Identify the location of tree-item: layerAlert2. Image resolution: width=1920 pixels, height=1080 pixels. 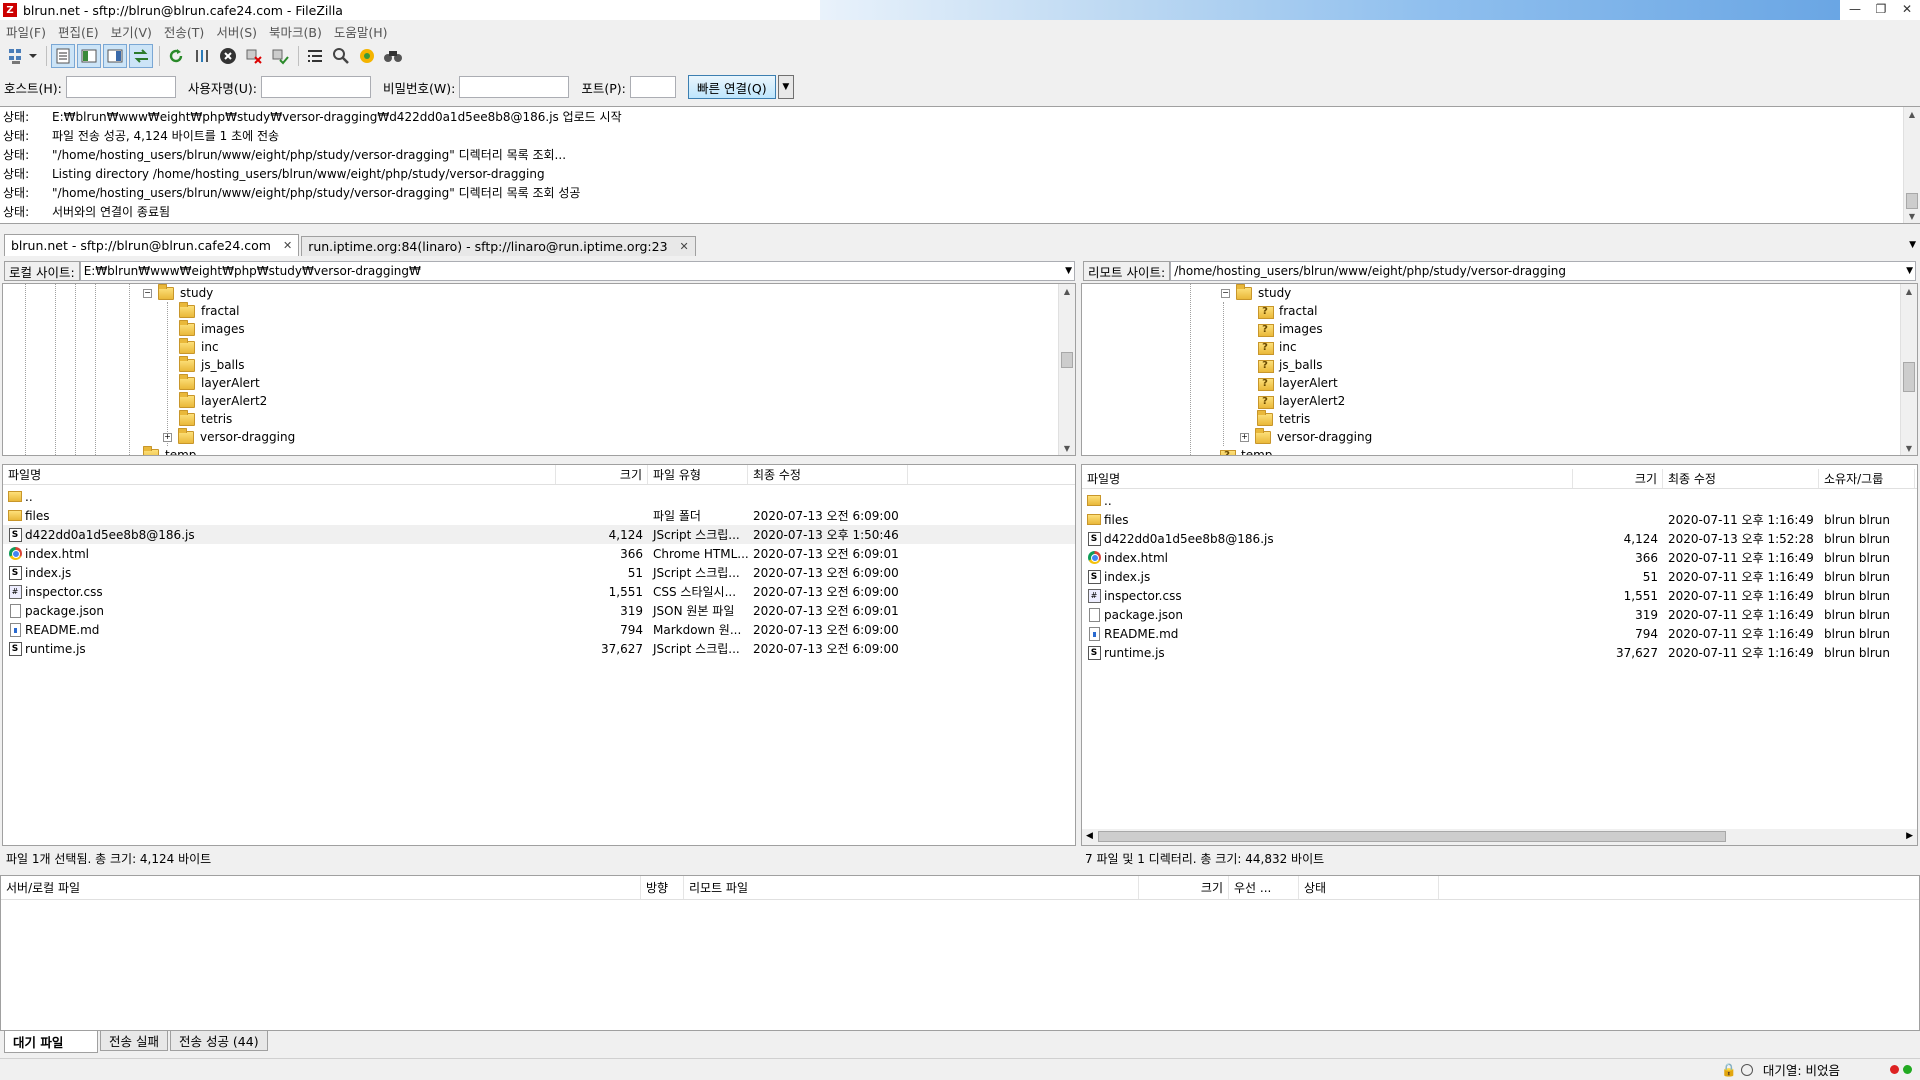
(223, 400).